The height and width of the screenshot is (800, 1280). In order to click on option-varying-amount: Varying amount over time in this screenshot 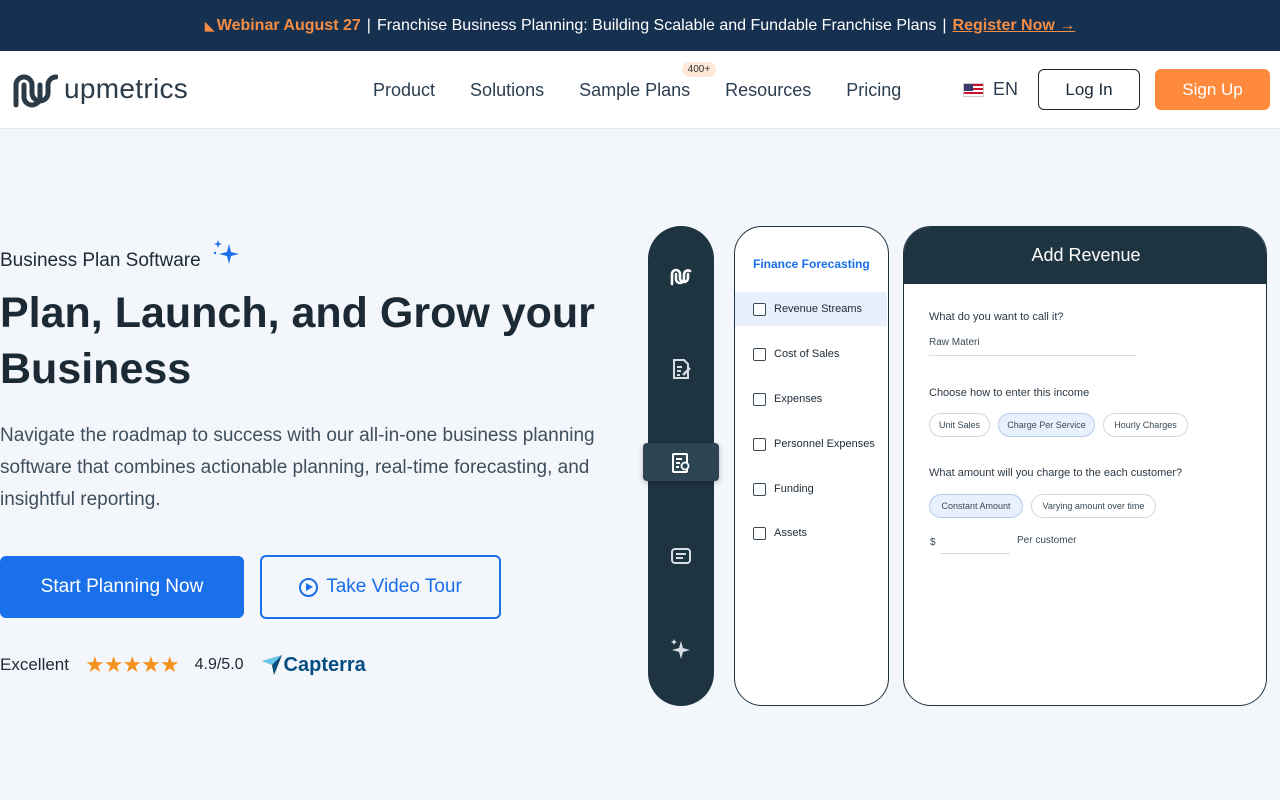, I will do `click(1093, 506)`.